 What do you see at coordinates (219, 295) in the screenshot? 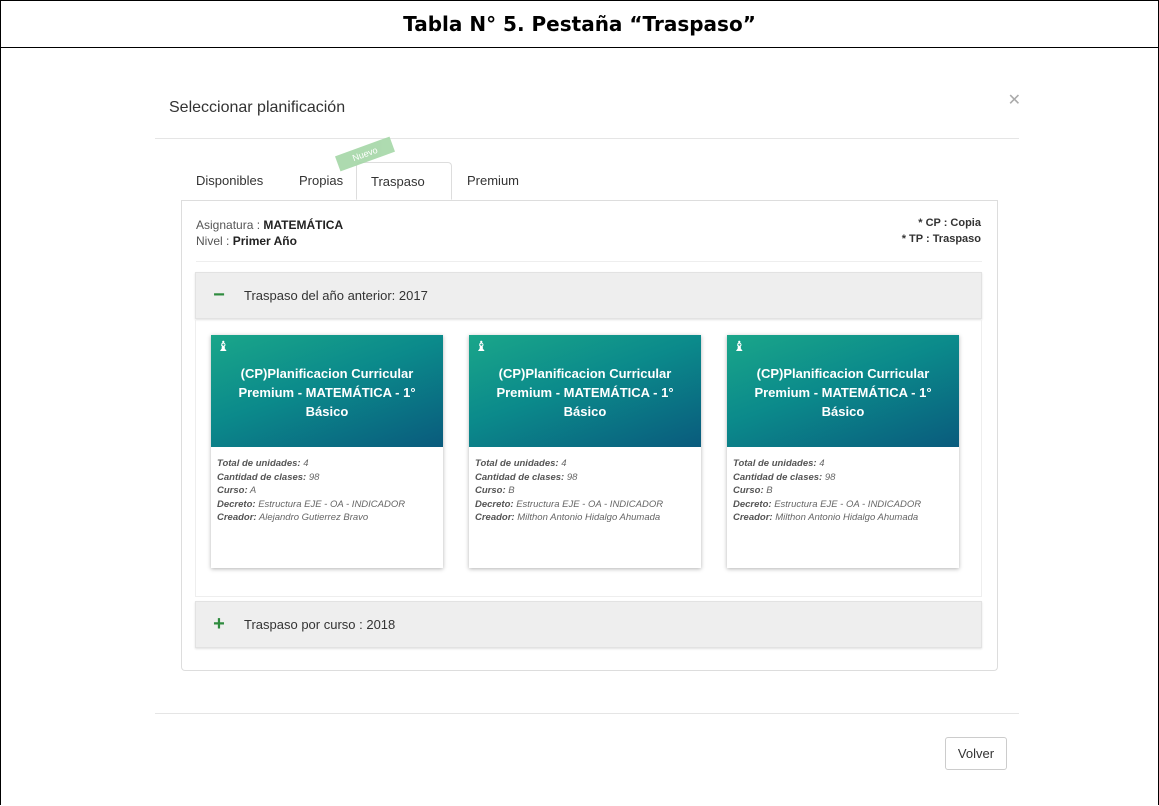
I see `collapse-icon: −` at bounding box center [219, 295].